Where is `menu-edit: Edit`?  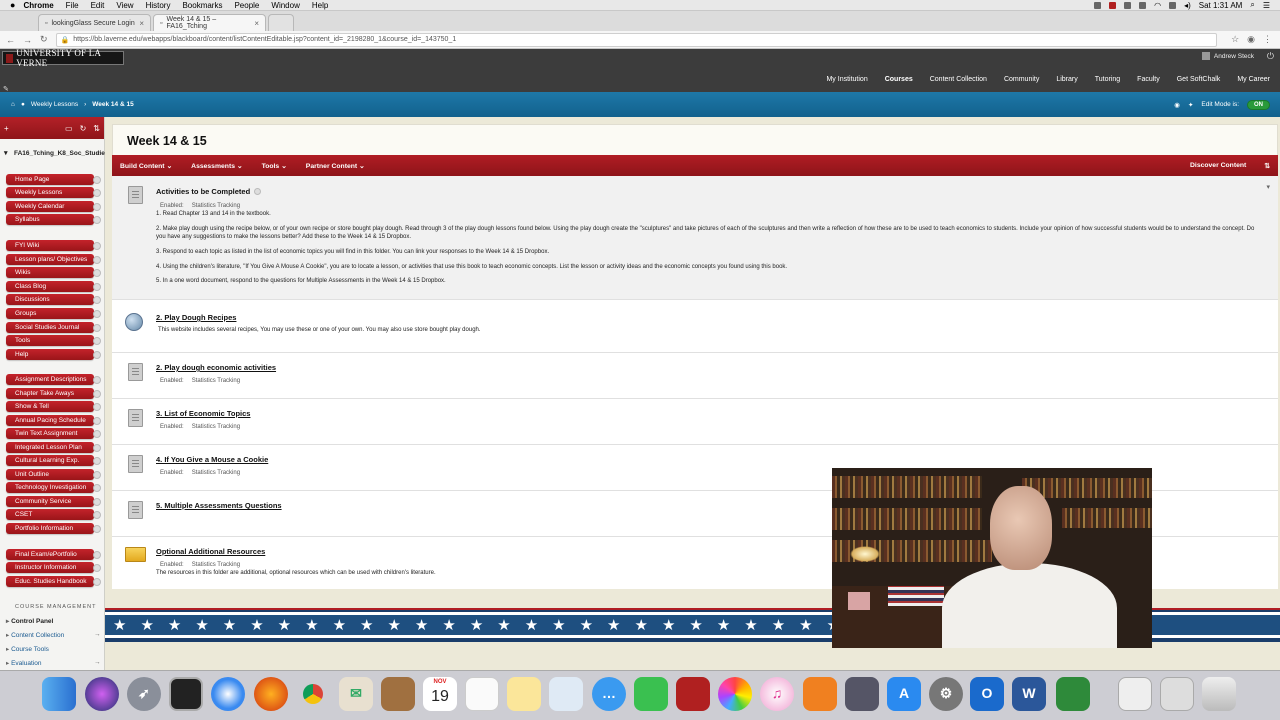 menu-edit: Edit is located at coordinates (98, 5).